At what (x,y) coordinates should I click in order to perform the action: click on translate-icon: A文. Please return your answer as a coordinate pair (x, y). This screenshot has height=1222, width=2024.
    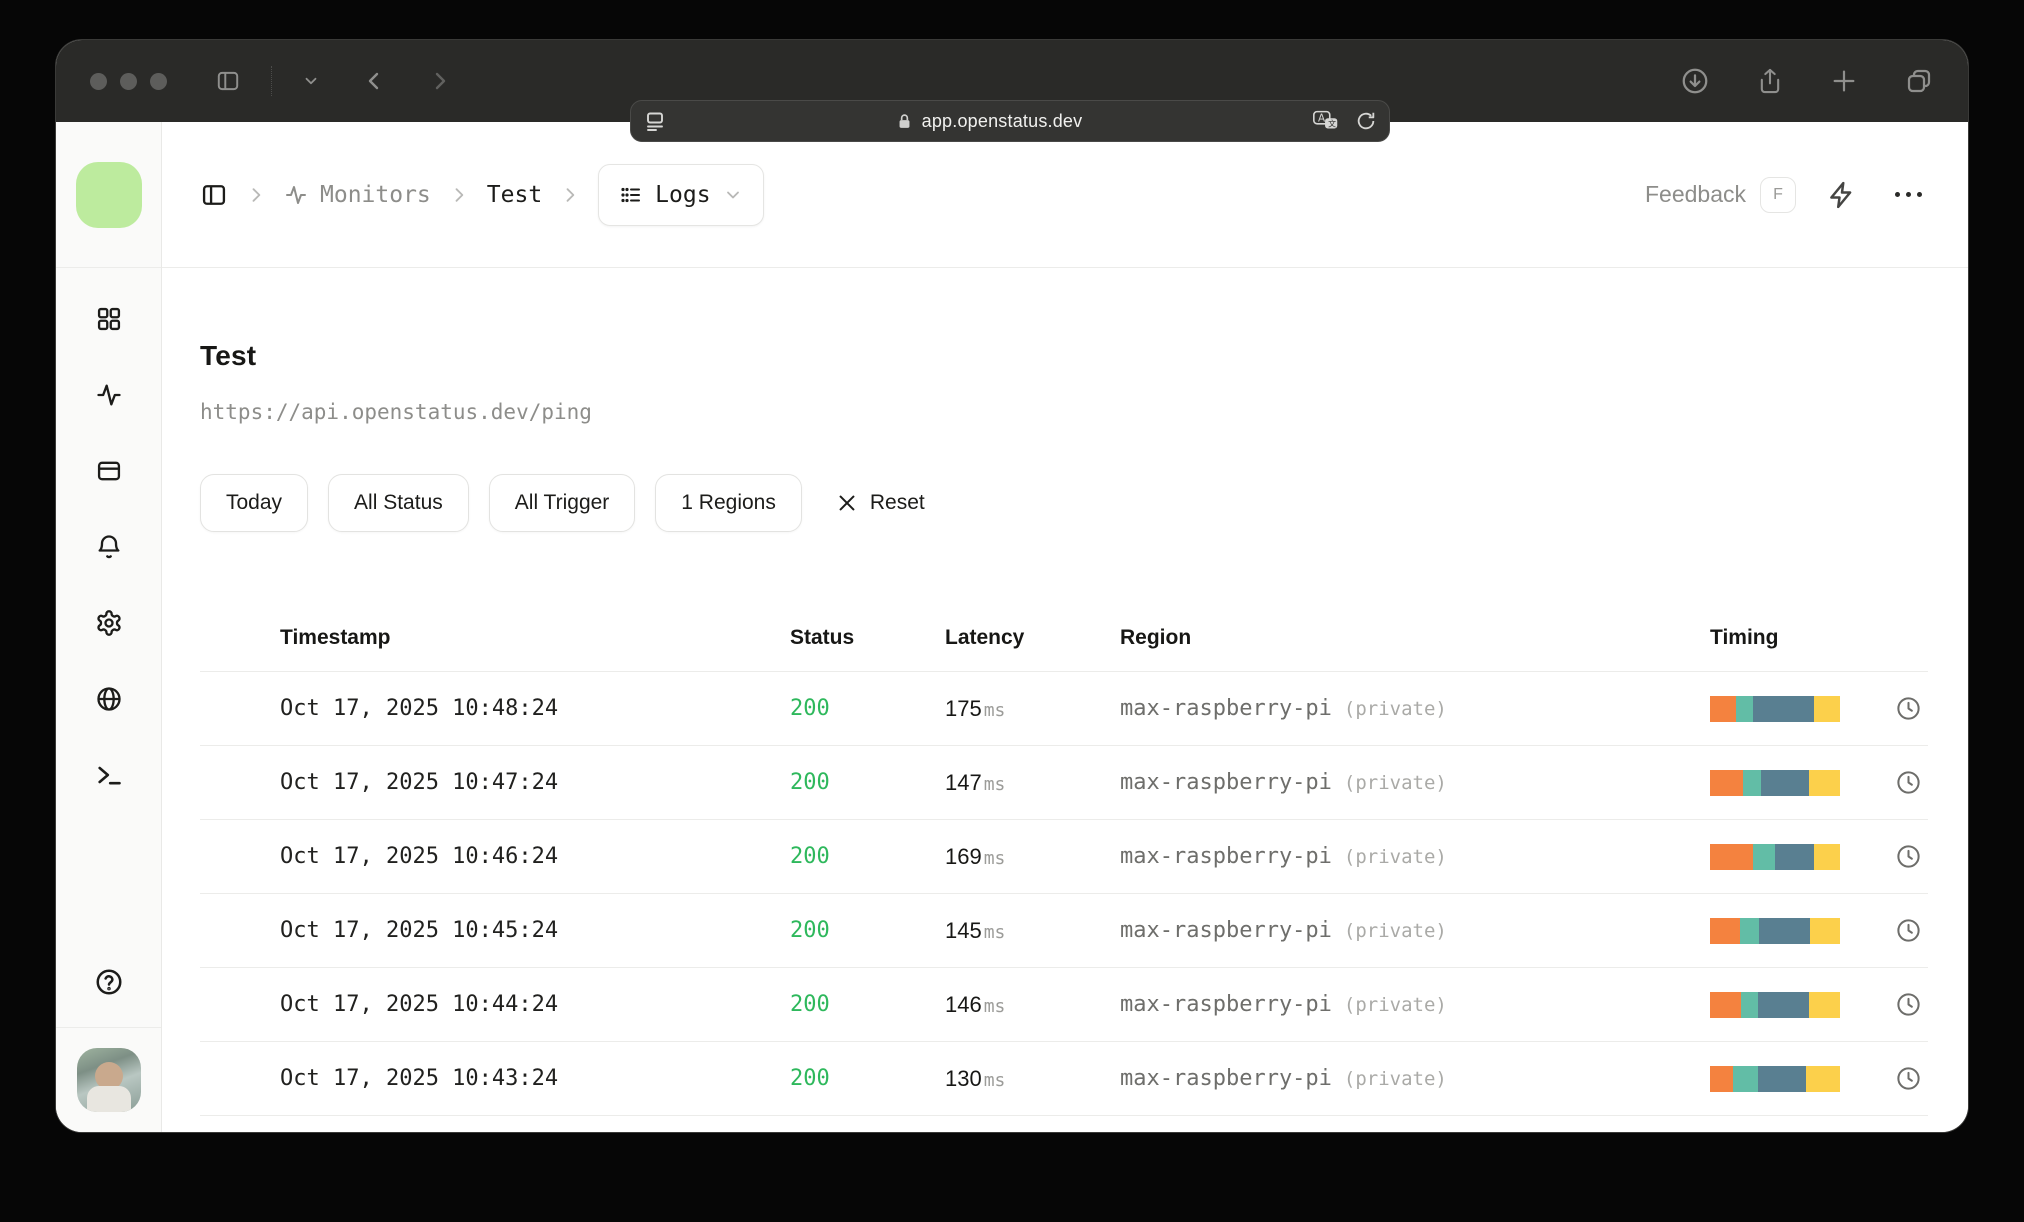
    Looking at the image, I should click on (1326, 121).